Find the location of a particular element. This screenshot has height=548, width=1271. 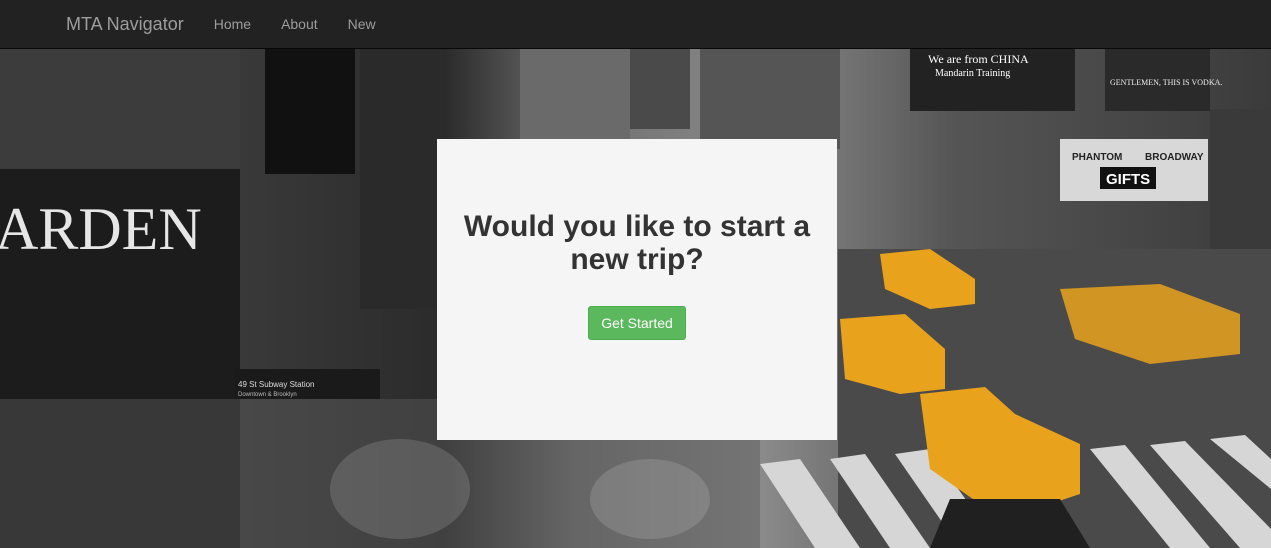

brand-link: MTA Navigator is located at coordinates (125, 24).